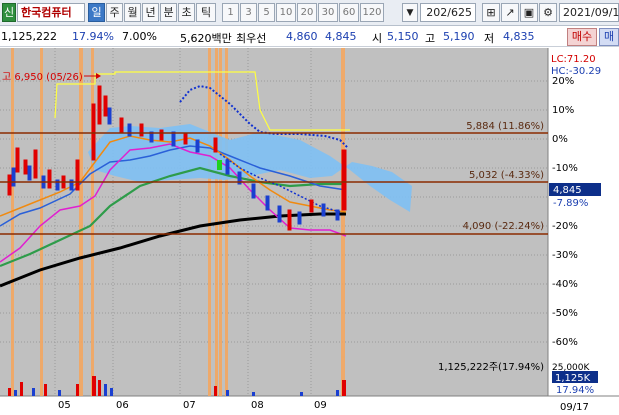  Describe the element at coordinates (328, 12) in the screenshot. I see `interval-30-button: 30` at that location.